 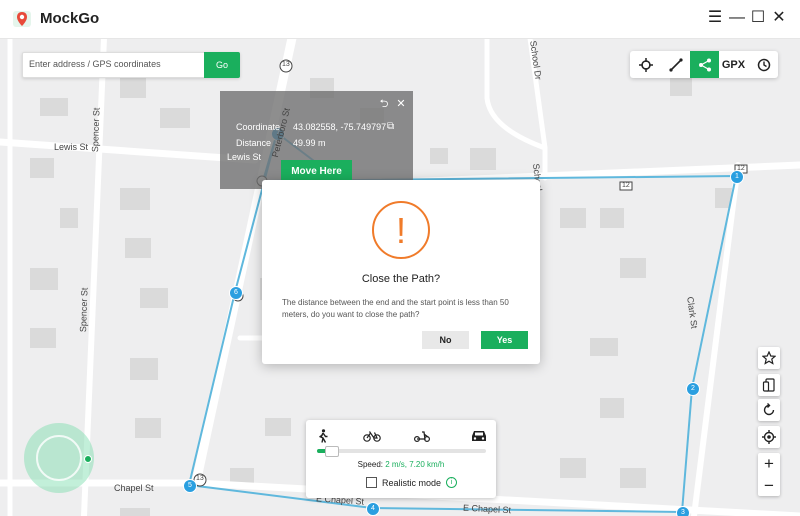 I want to click on speed-readout: Speed: 2 m/s, 7.20 km/h, so click(x=401, y=464).